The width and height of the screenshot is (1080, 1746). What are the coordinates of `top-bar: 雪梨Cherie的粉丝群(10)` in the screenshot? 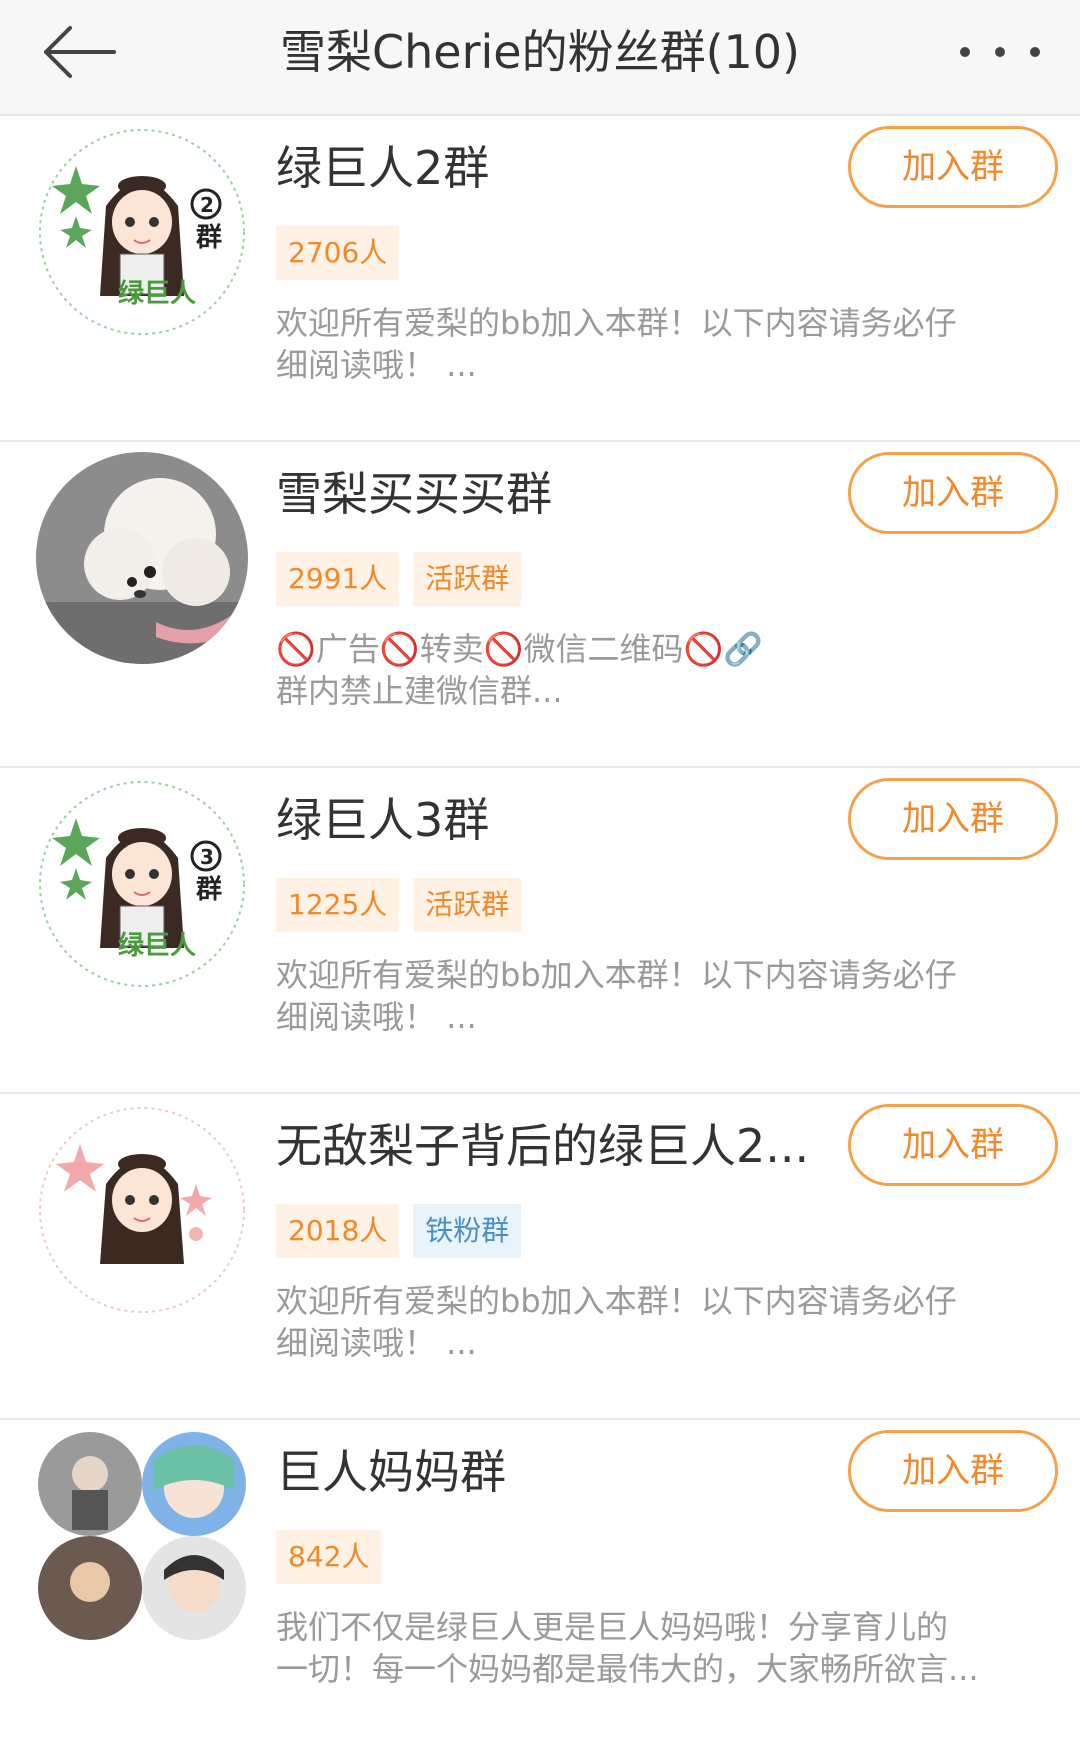 It's located at (540, 58).